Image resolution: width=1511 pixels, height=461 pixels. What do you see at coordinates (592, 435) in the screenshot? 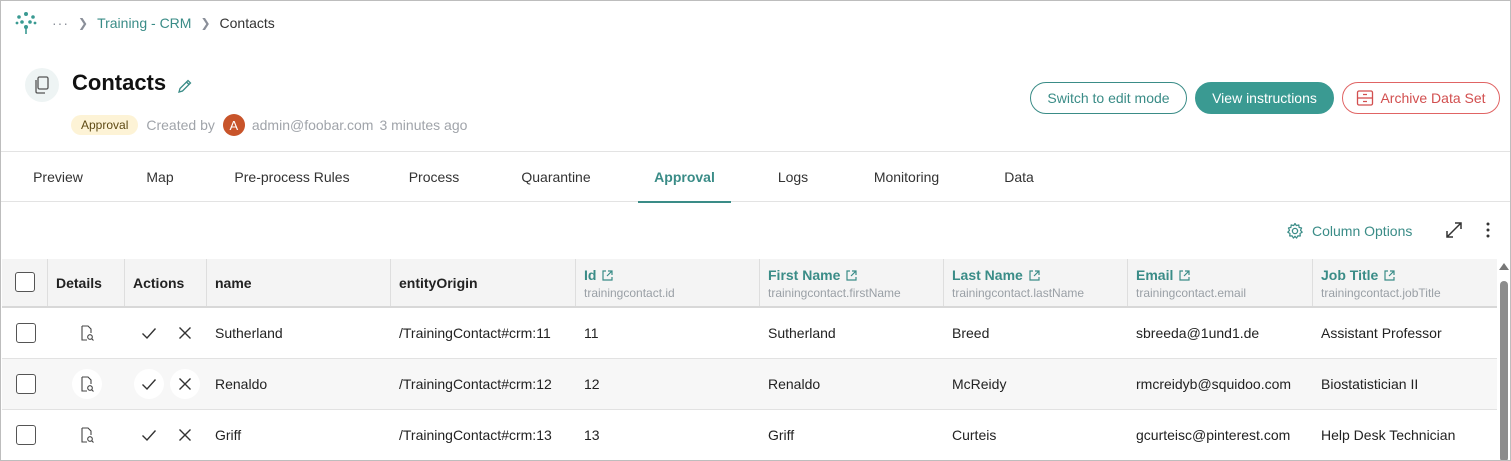
I see `cell-id: 13` at bounding box center [592, 435].